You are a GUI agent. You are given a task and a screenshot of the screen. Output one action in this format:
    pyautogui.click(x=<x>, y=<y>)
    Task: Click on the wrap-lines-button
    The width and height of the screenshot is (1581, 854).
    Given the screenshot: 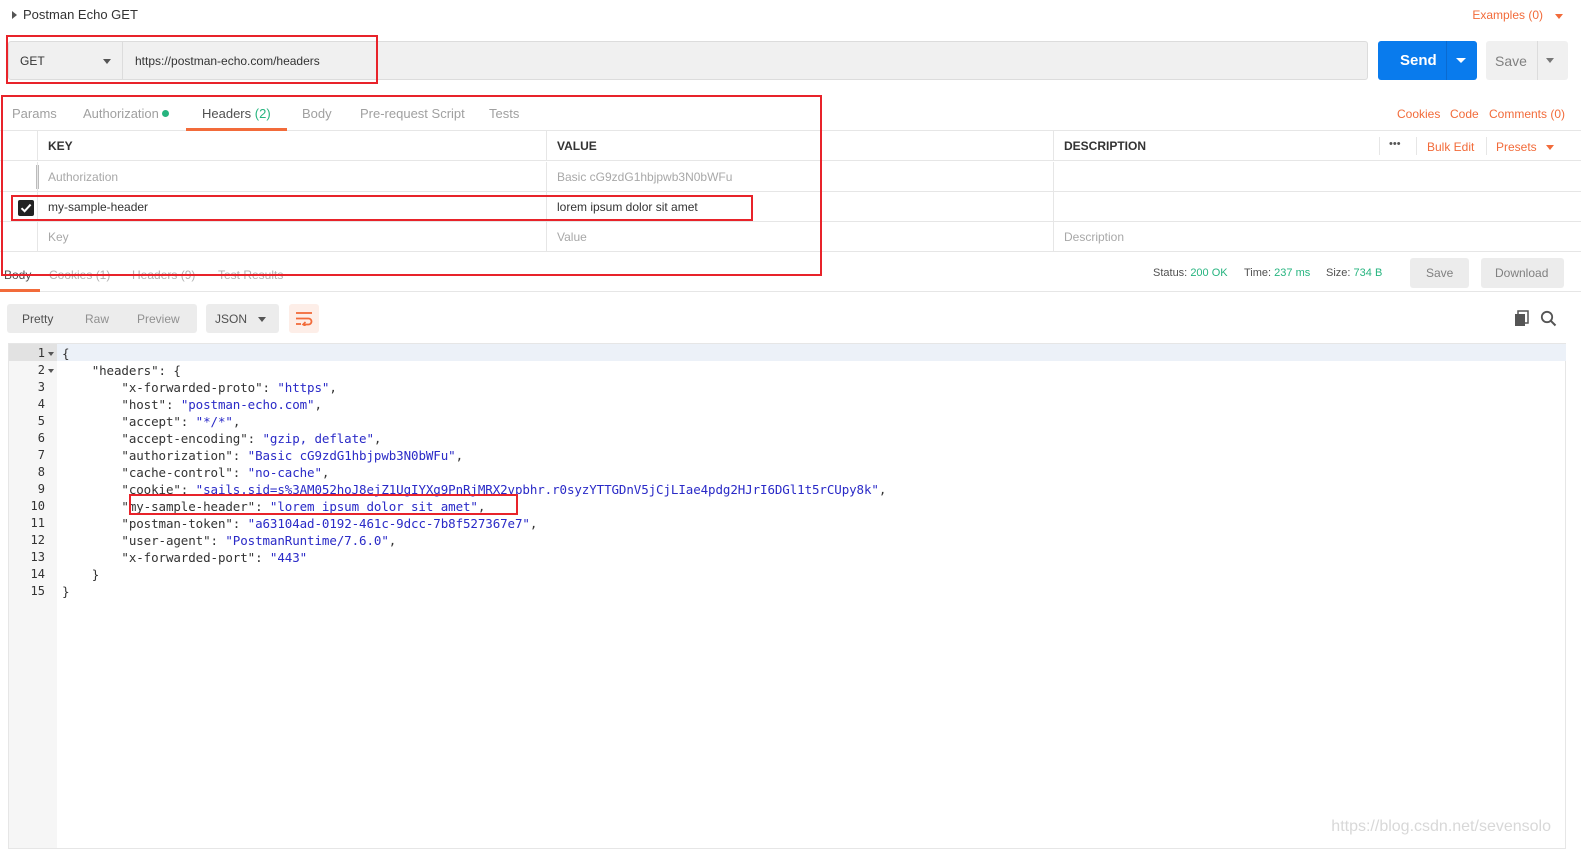 What is the action you would take?
    pyautogui.click(x=304, y=318)
    